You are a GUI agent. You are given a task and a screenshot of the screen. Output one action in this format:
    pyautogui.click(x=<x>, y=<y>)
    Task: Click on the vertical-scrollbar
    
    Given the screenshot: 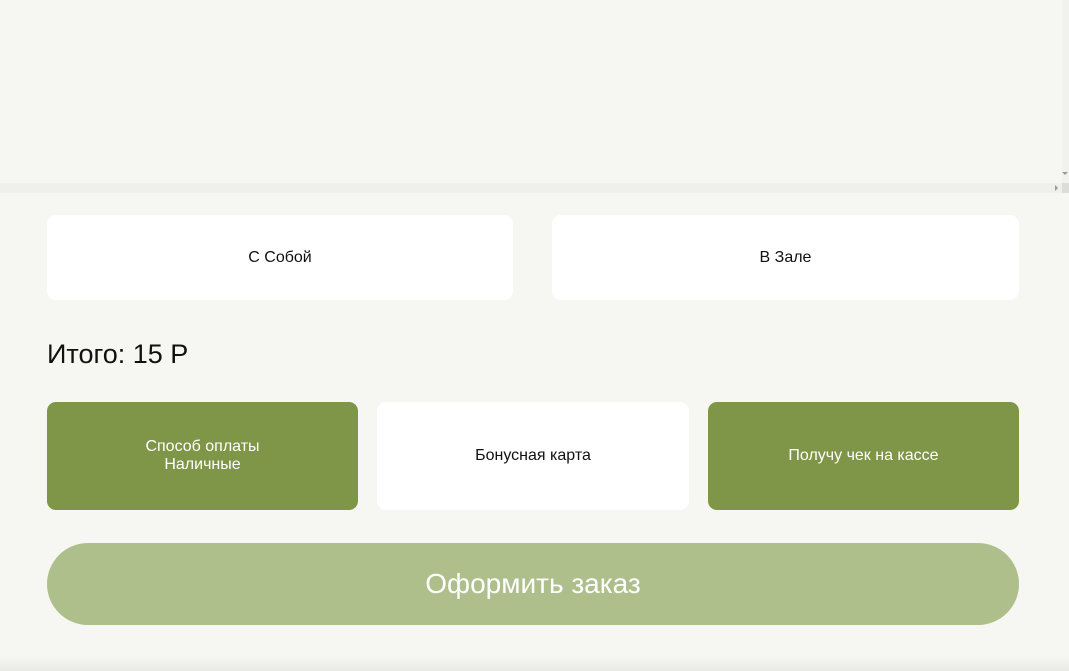 What is the action you would take?
    pyautogui.click(x=1065, y=91)
    